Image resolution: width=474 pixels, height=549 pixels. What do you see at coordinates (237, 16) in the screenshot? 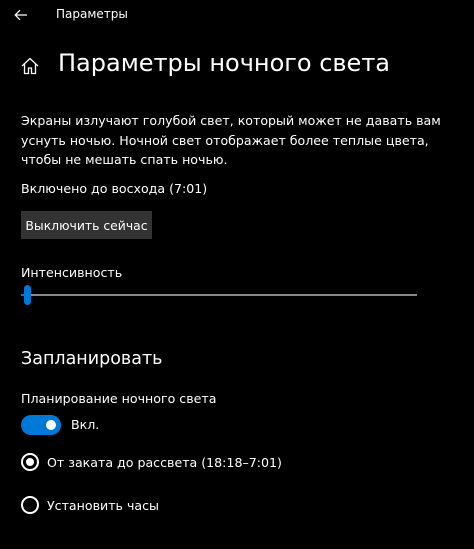
I see `title-bar: Параметры` at bounding box center [237, 16].